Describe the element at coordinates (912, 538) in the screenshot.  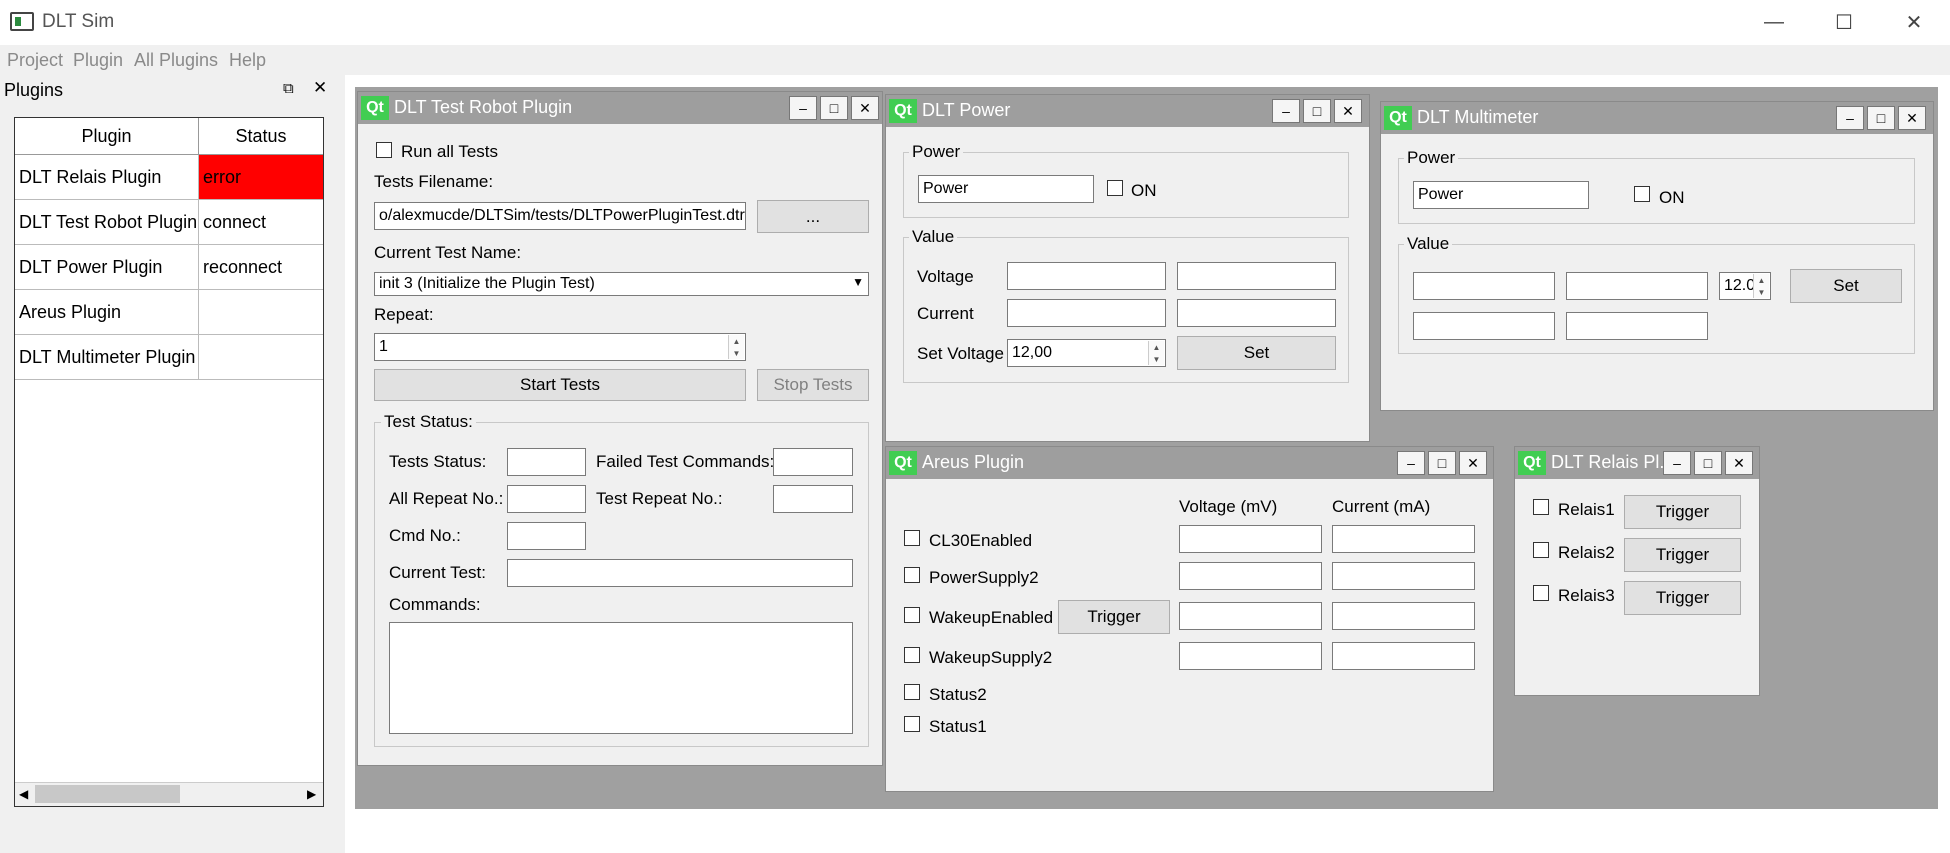
I see `cl30enabled-checkbox` at that location.